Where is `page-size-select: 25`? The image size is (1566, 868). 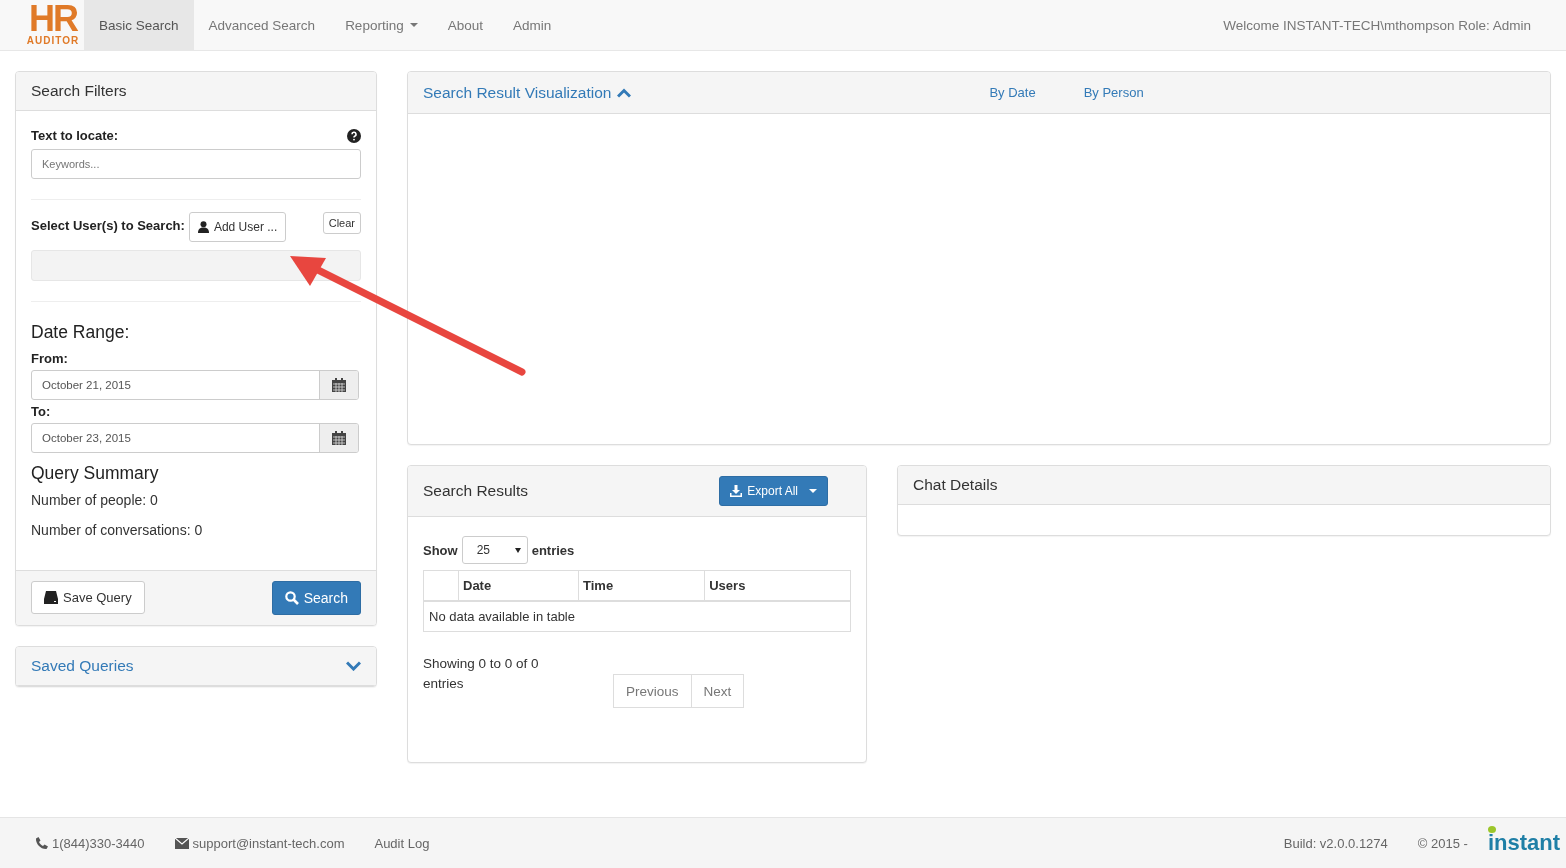
page-size-select: 25 is located at coordinates (494, 550).